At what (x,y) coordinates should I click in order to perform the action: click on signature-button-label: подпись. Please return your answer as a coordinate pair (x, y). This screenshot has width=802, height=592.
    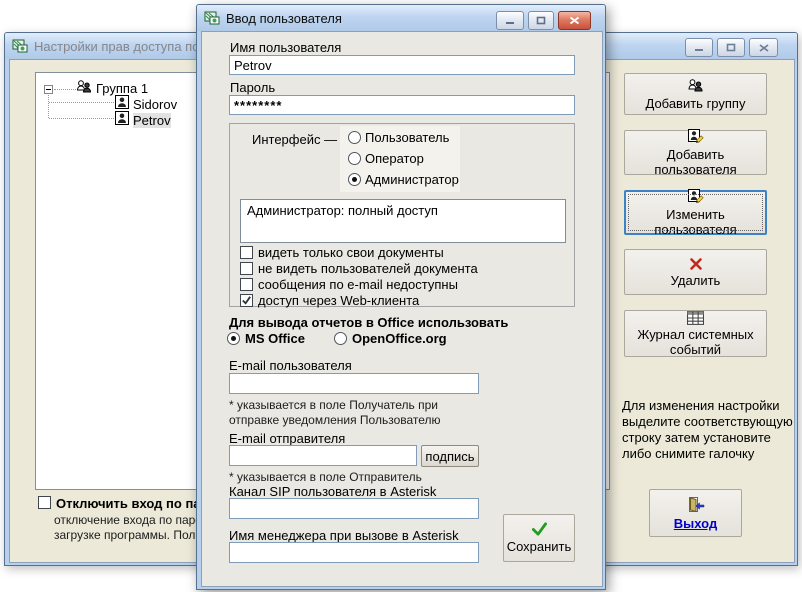
    Looking at the image, I should click on (450, 456).